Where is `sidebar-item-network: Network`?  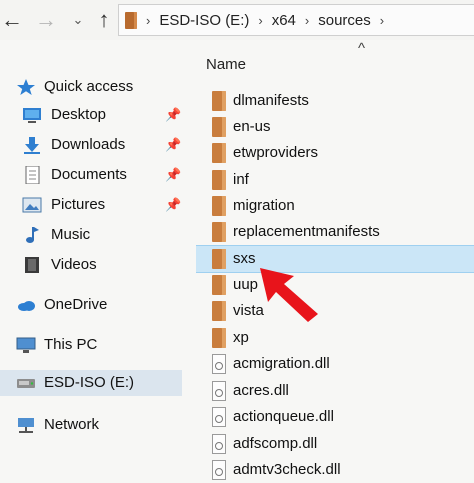 sidebar-item-network: Network is located at coordinates (91, 425).